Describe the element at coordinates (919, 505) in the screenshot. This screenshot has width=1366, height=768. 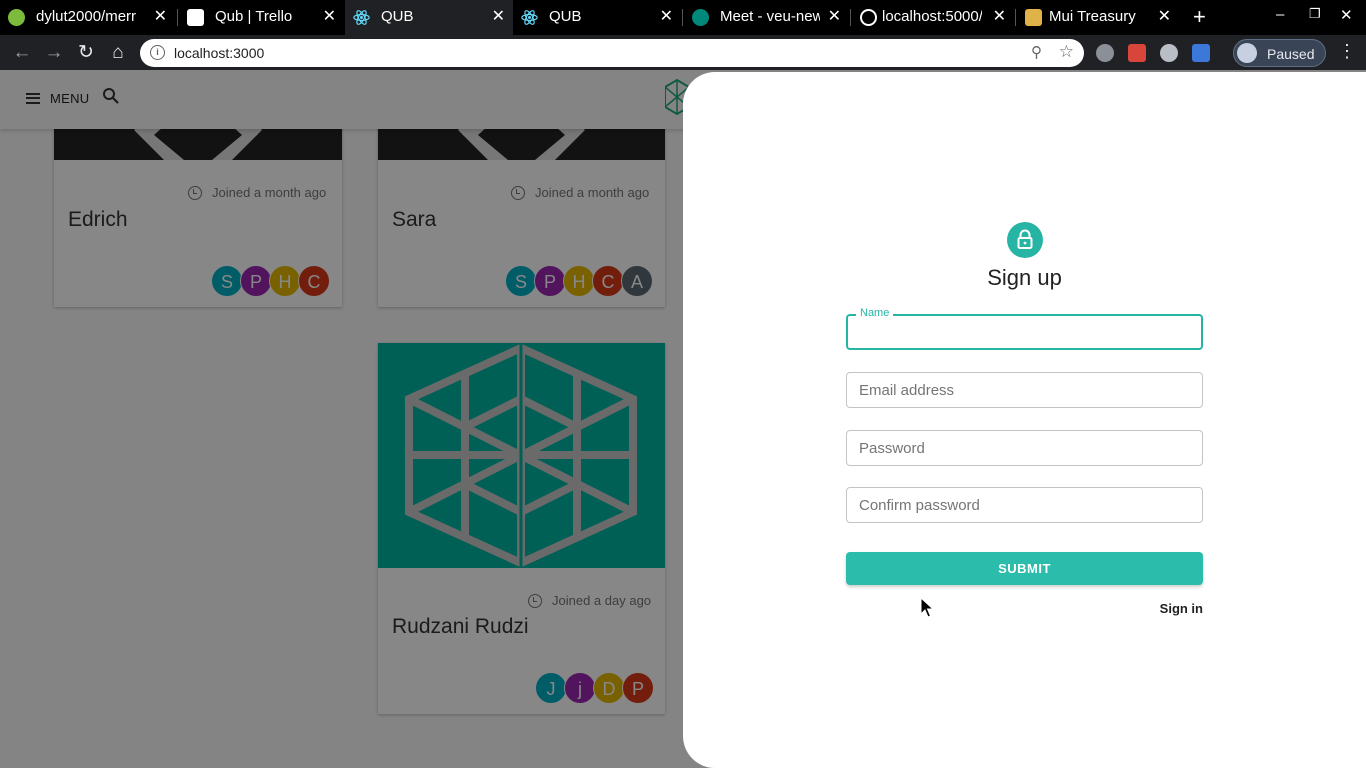
I see `confirm-password-placeholder: Confirm password` at that location.